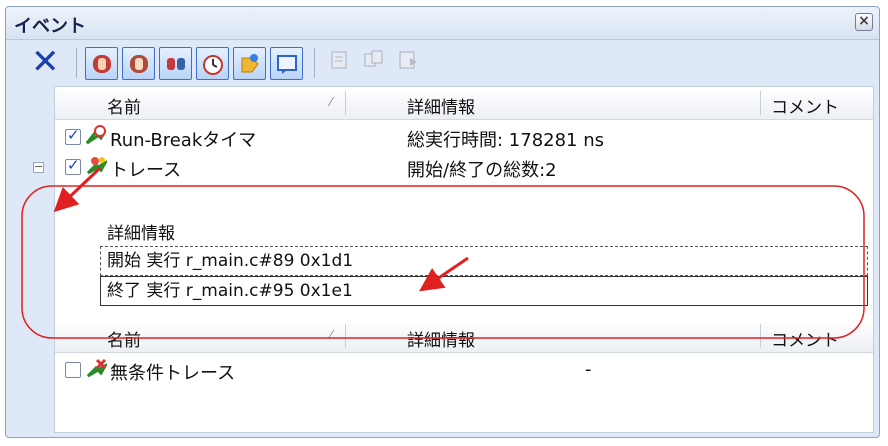  Describe the element at coordinates (484, 261) in the screenshot. I see `detail-item: 開始 実行 r_main.c#89 0x1d1` at that location.